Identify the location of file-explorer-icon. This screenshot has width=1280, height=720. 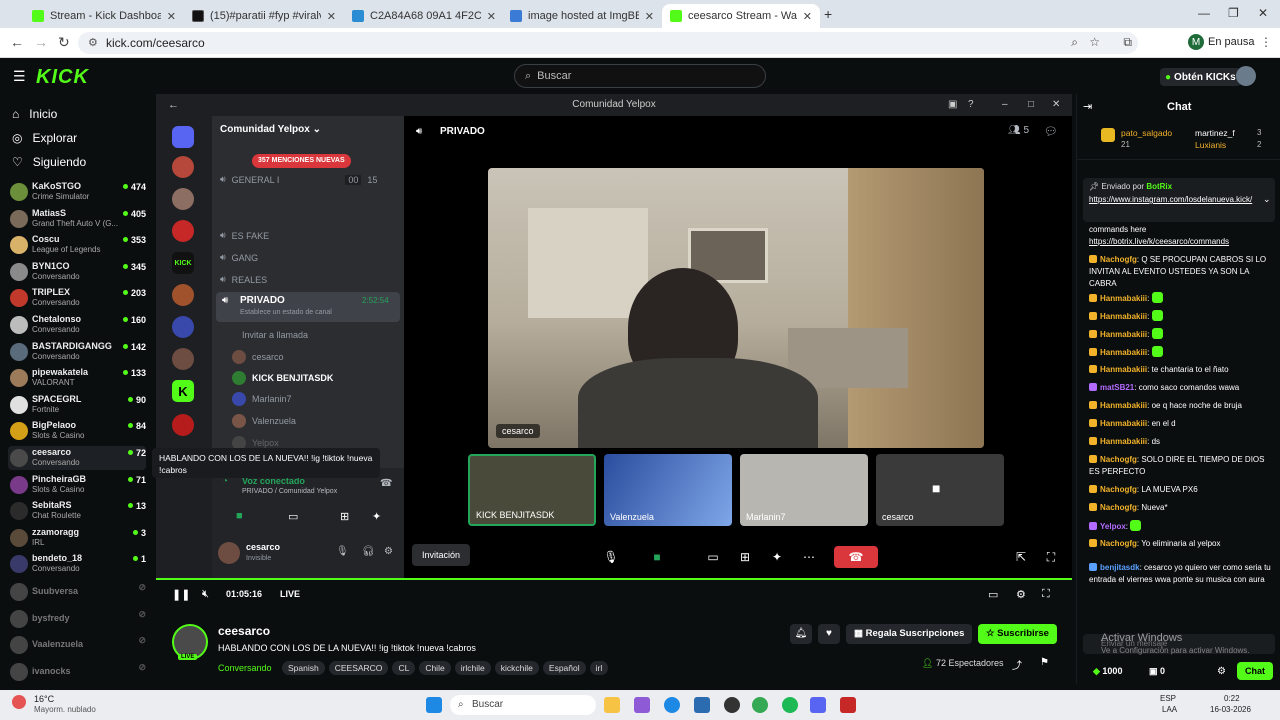
(612, 705).